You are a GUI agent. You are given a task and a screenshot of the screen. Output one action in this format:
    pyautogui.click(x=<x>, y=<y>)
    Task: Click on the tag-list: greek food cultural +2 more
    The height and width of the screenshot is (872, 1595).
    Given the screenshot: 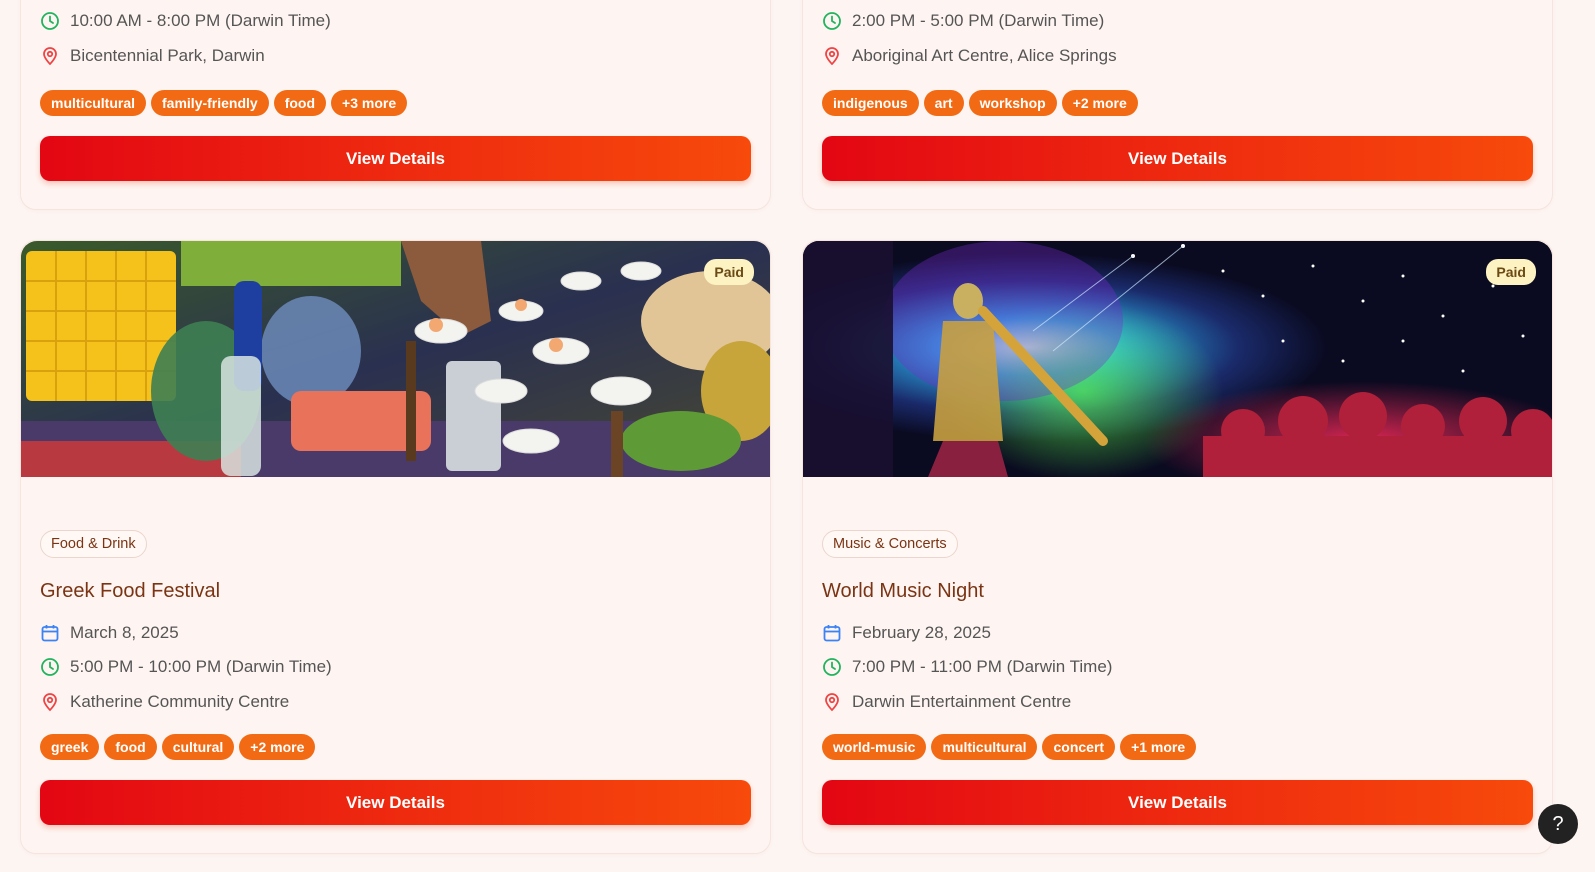 What is the action you would take?
    pyautogui.click(x=178, y=747)
    